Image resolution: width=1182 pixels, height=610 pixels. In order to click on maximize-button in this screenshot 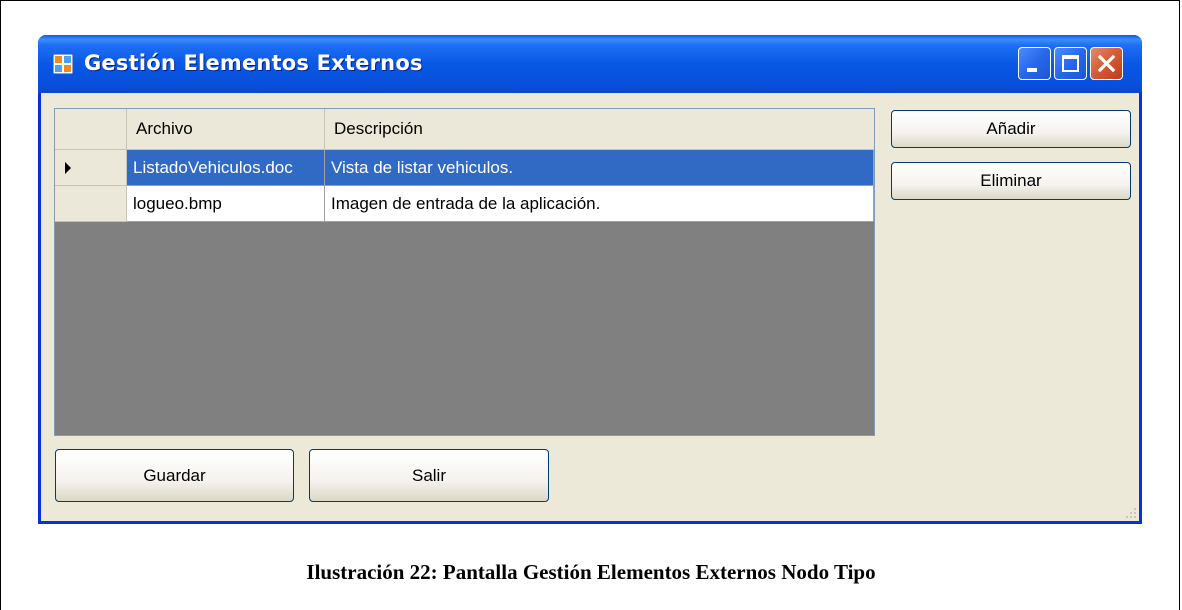, I will do `click(1070, 63)`.